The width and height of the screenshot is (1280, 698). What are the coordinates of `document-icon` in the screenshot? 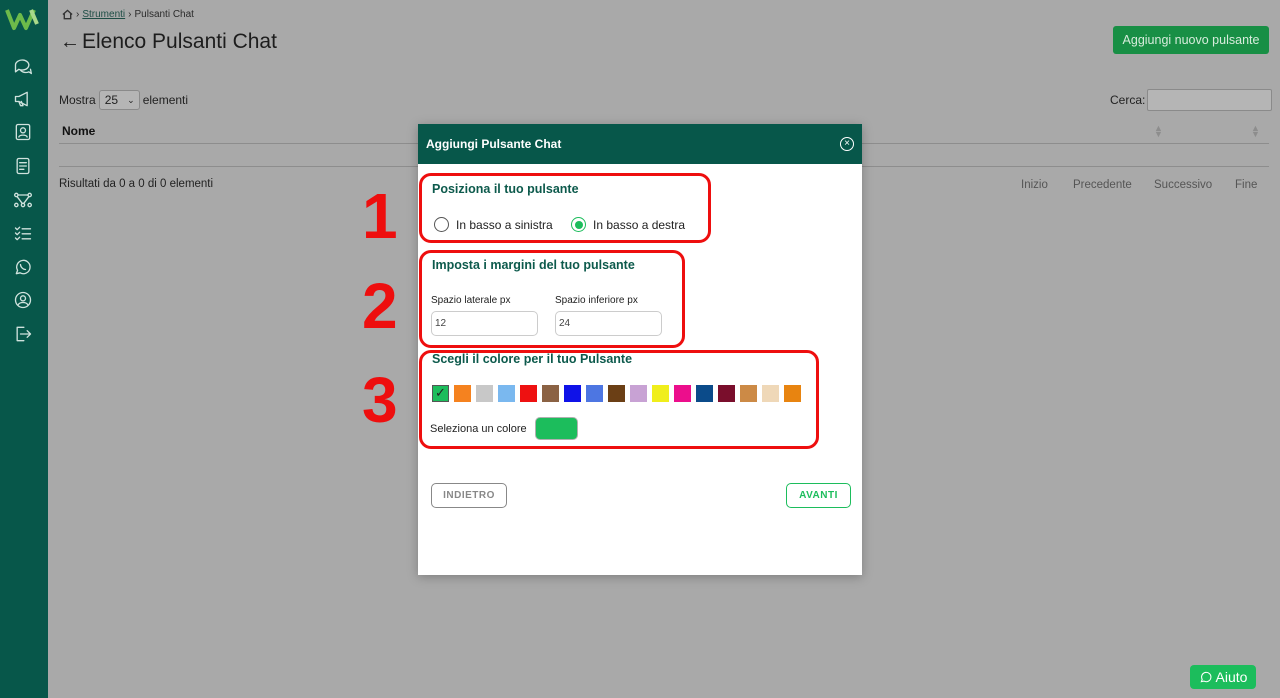 It's located at (23, 166).